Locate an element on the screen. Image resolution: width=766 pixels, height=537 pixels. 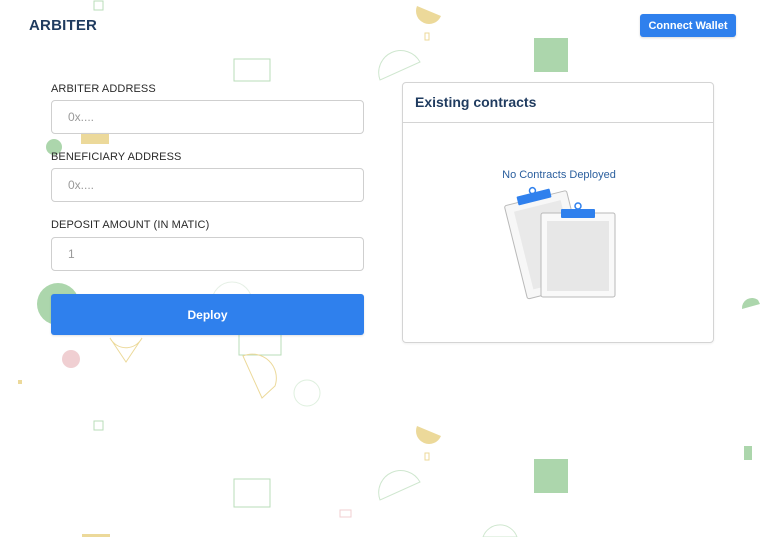
arbiter-address-input is located at coordinates (207, 117).